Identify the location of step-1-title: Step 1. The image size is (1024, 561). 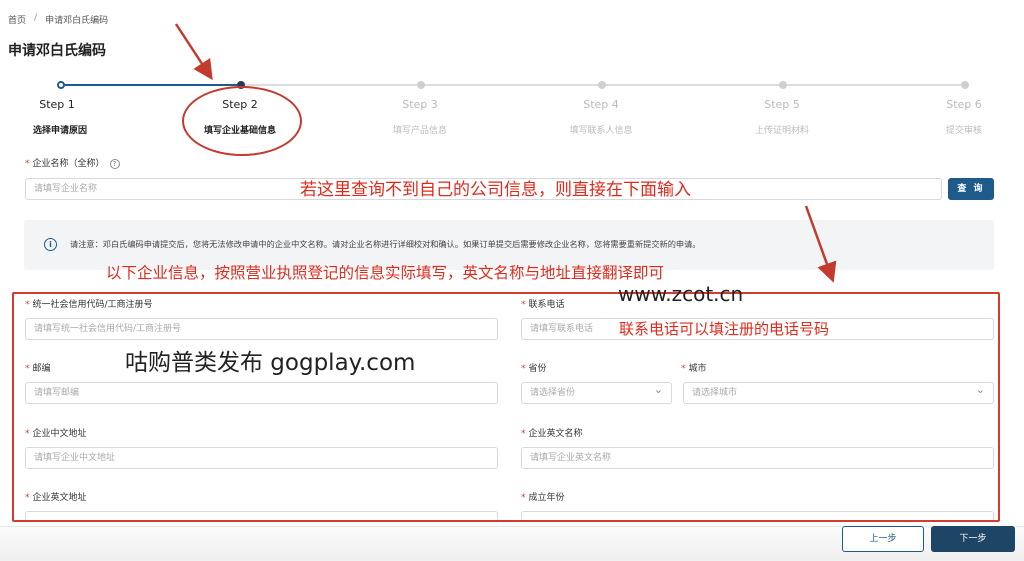
(57, 104).